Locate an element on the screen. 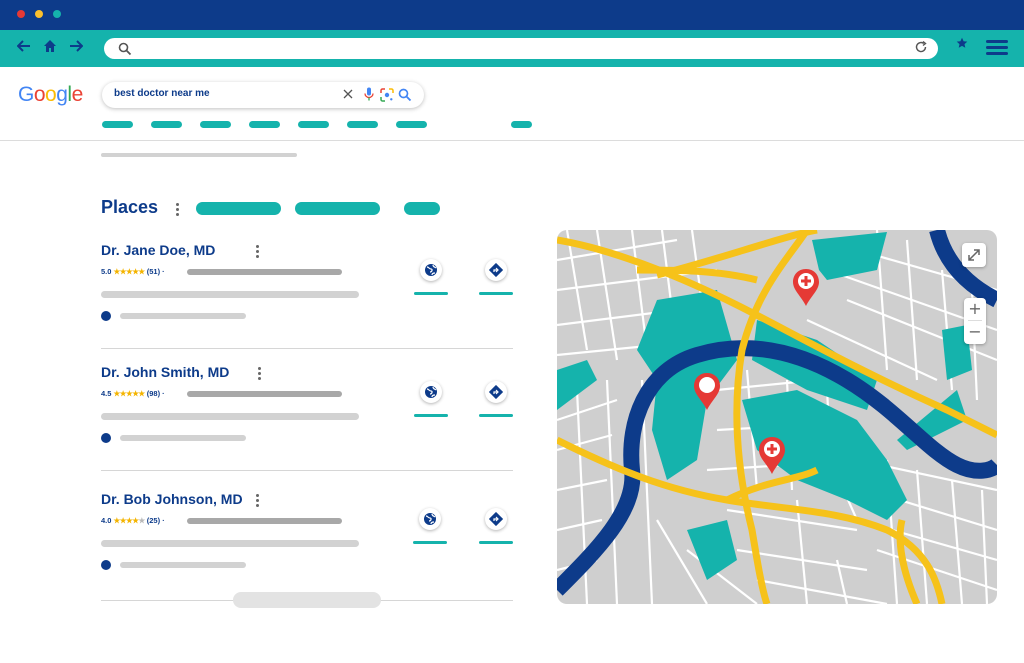 The height and width of the screenshot is (663, 1024). expand-map-icon is located at coordinates (974, 255).